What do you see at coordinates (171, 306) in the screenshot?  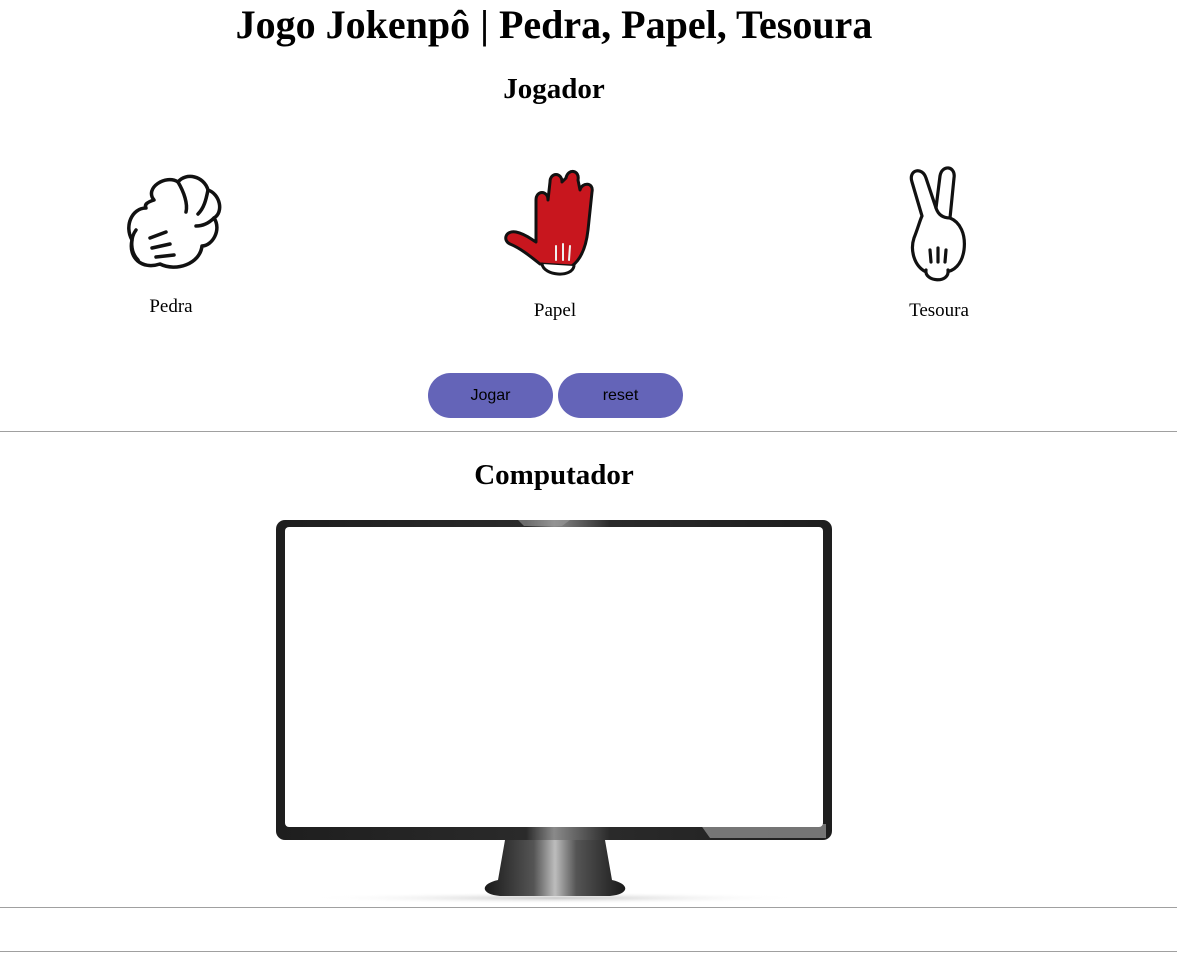 I see `choice-rock-label: Pedra` at bounding box center [171, 306].